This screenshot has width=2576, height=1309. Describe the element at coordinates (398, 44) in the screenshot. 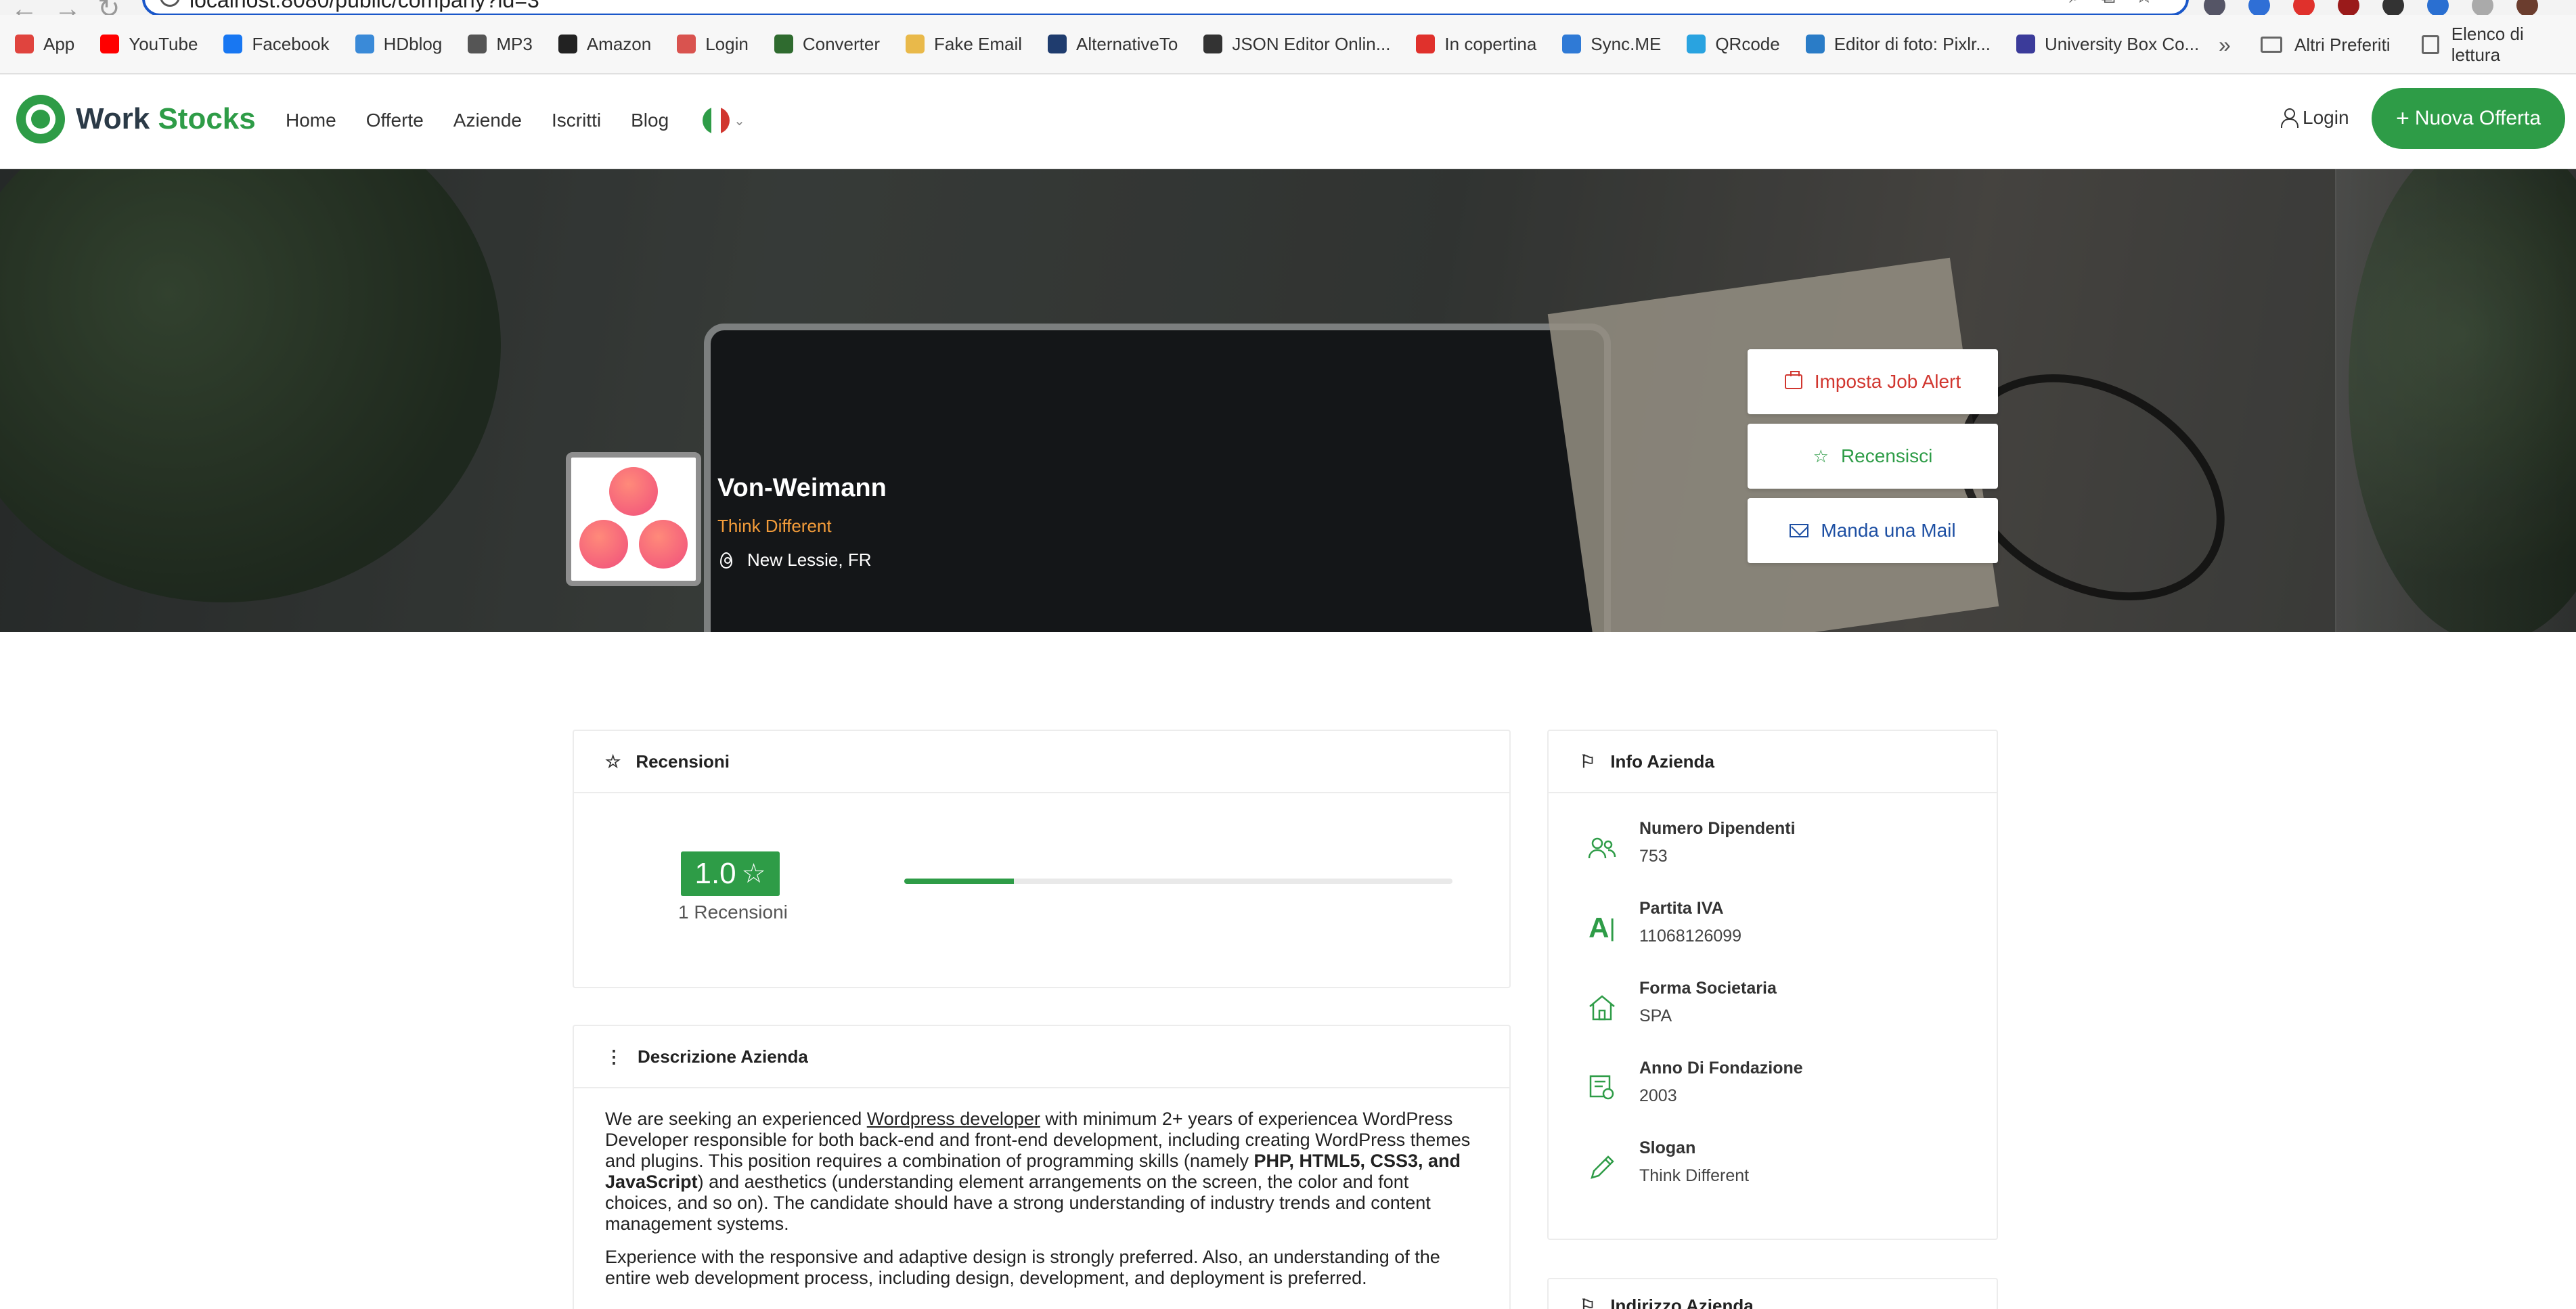

I see `bookmark-item: HDblog` at that location.